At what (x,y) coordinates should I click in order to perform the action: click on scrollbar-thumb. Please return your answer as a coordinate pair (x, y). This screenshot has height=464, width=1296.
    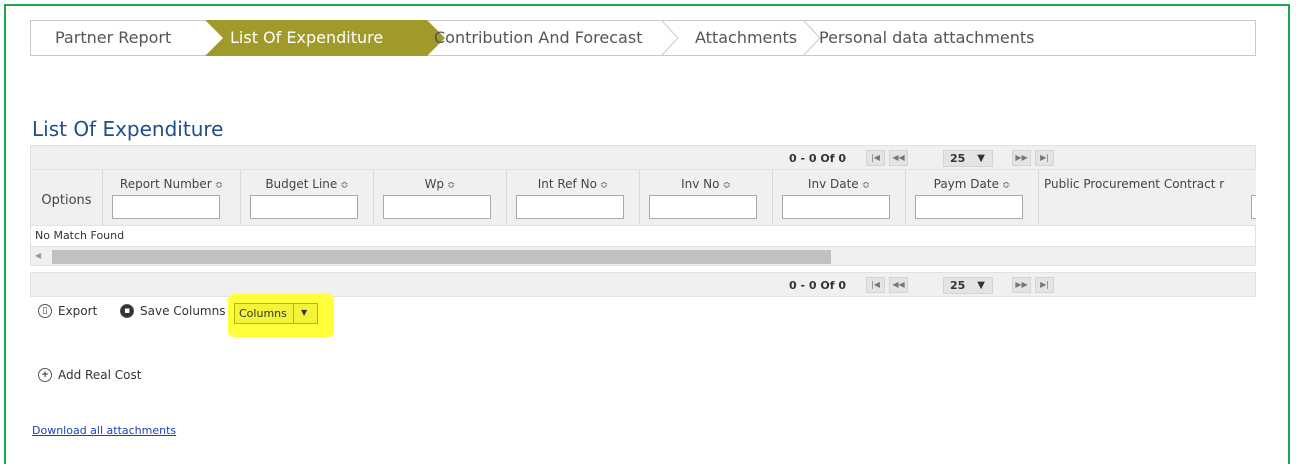
    Looking at the image, I should click on (441, 257).